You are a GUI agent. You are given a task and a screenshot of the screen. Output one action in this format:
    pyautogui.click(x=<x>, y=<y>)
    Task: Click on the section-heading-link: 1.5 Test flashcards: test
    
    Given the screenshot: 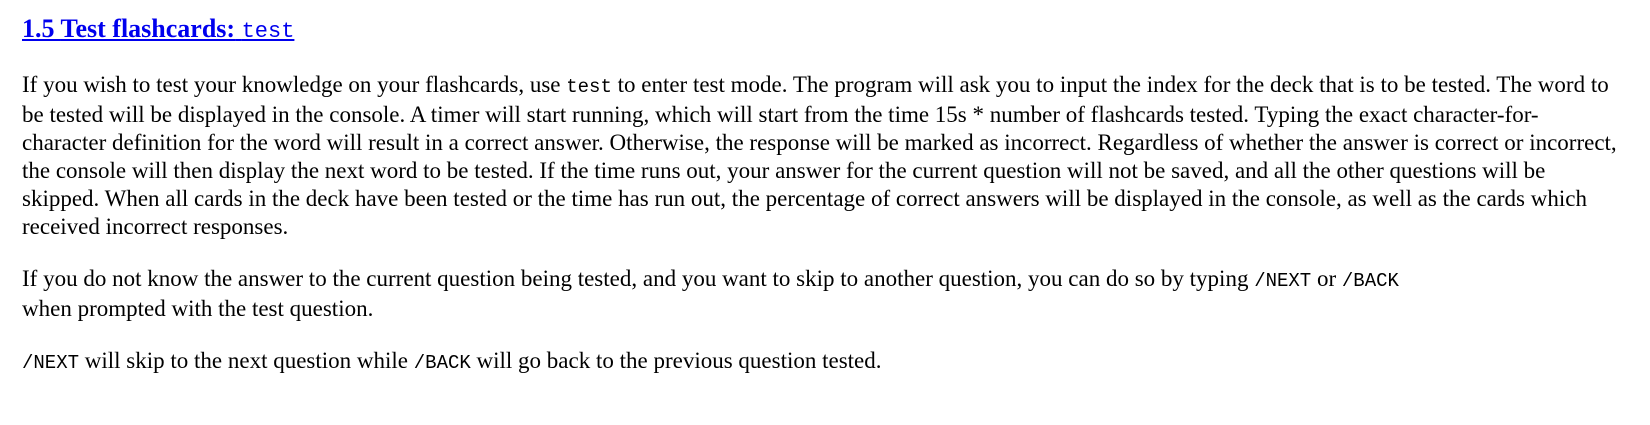 What is the action you would take?
    pyautogui.click(x=158, y=29)
    